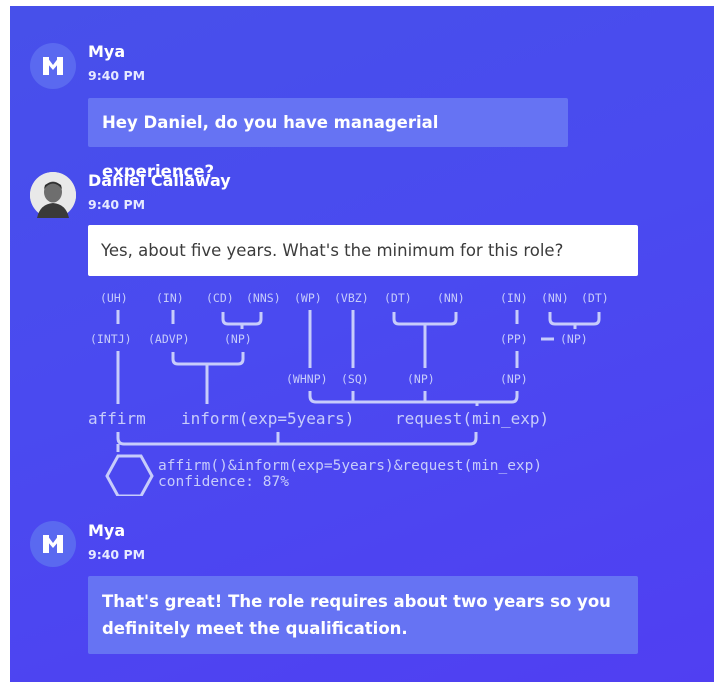 The image size is (714, 682). Describe the element at coordinates (117, 418) in the screenshot. I see `dialogue-act: affirm` at that location.